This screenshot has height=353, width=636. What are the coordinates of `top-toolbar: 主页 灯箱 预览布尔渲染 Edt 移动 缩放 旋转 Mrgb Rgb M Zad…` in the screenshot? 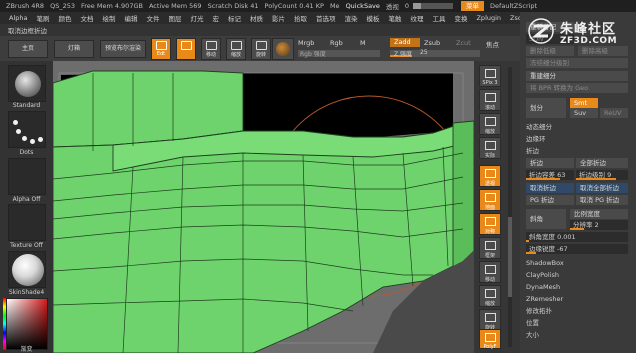 It's located at (260, 48).